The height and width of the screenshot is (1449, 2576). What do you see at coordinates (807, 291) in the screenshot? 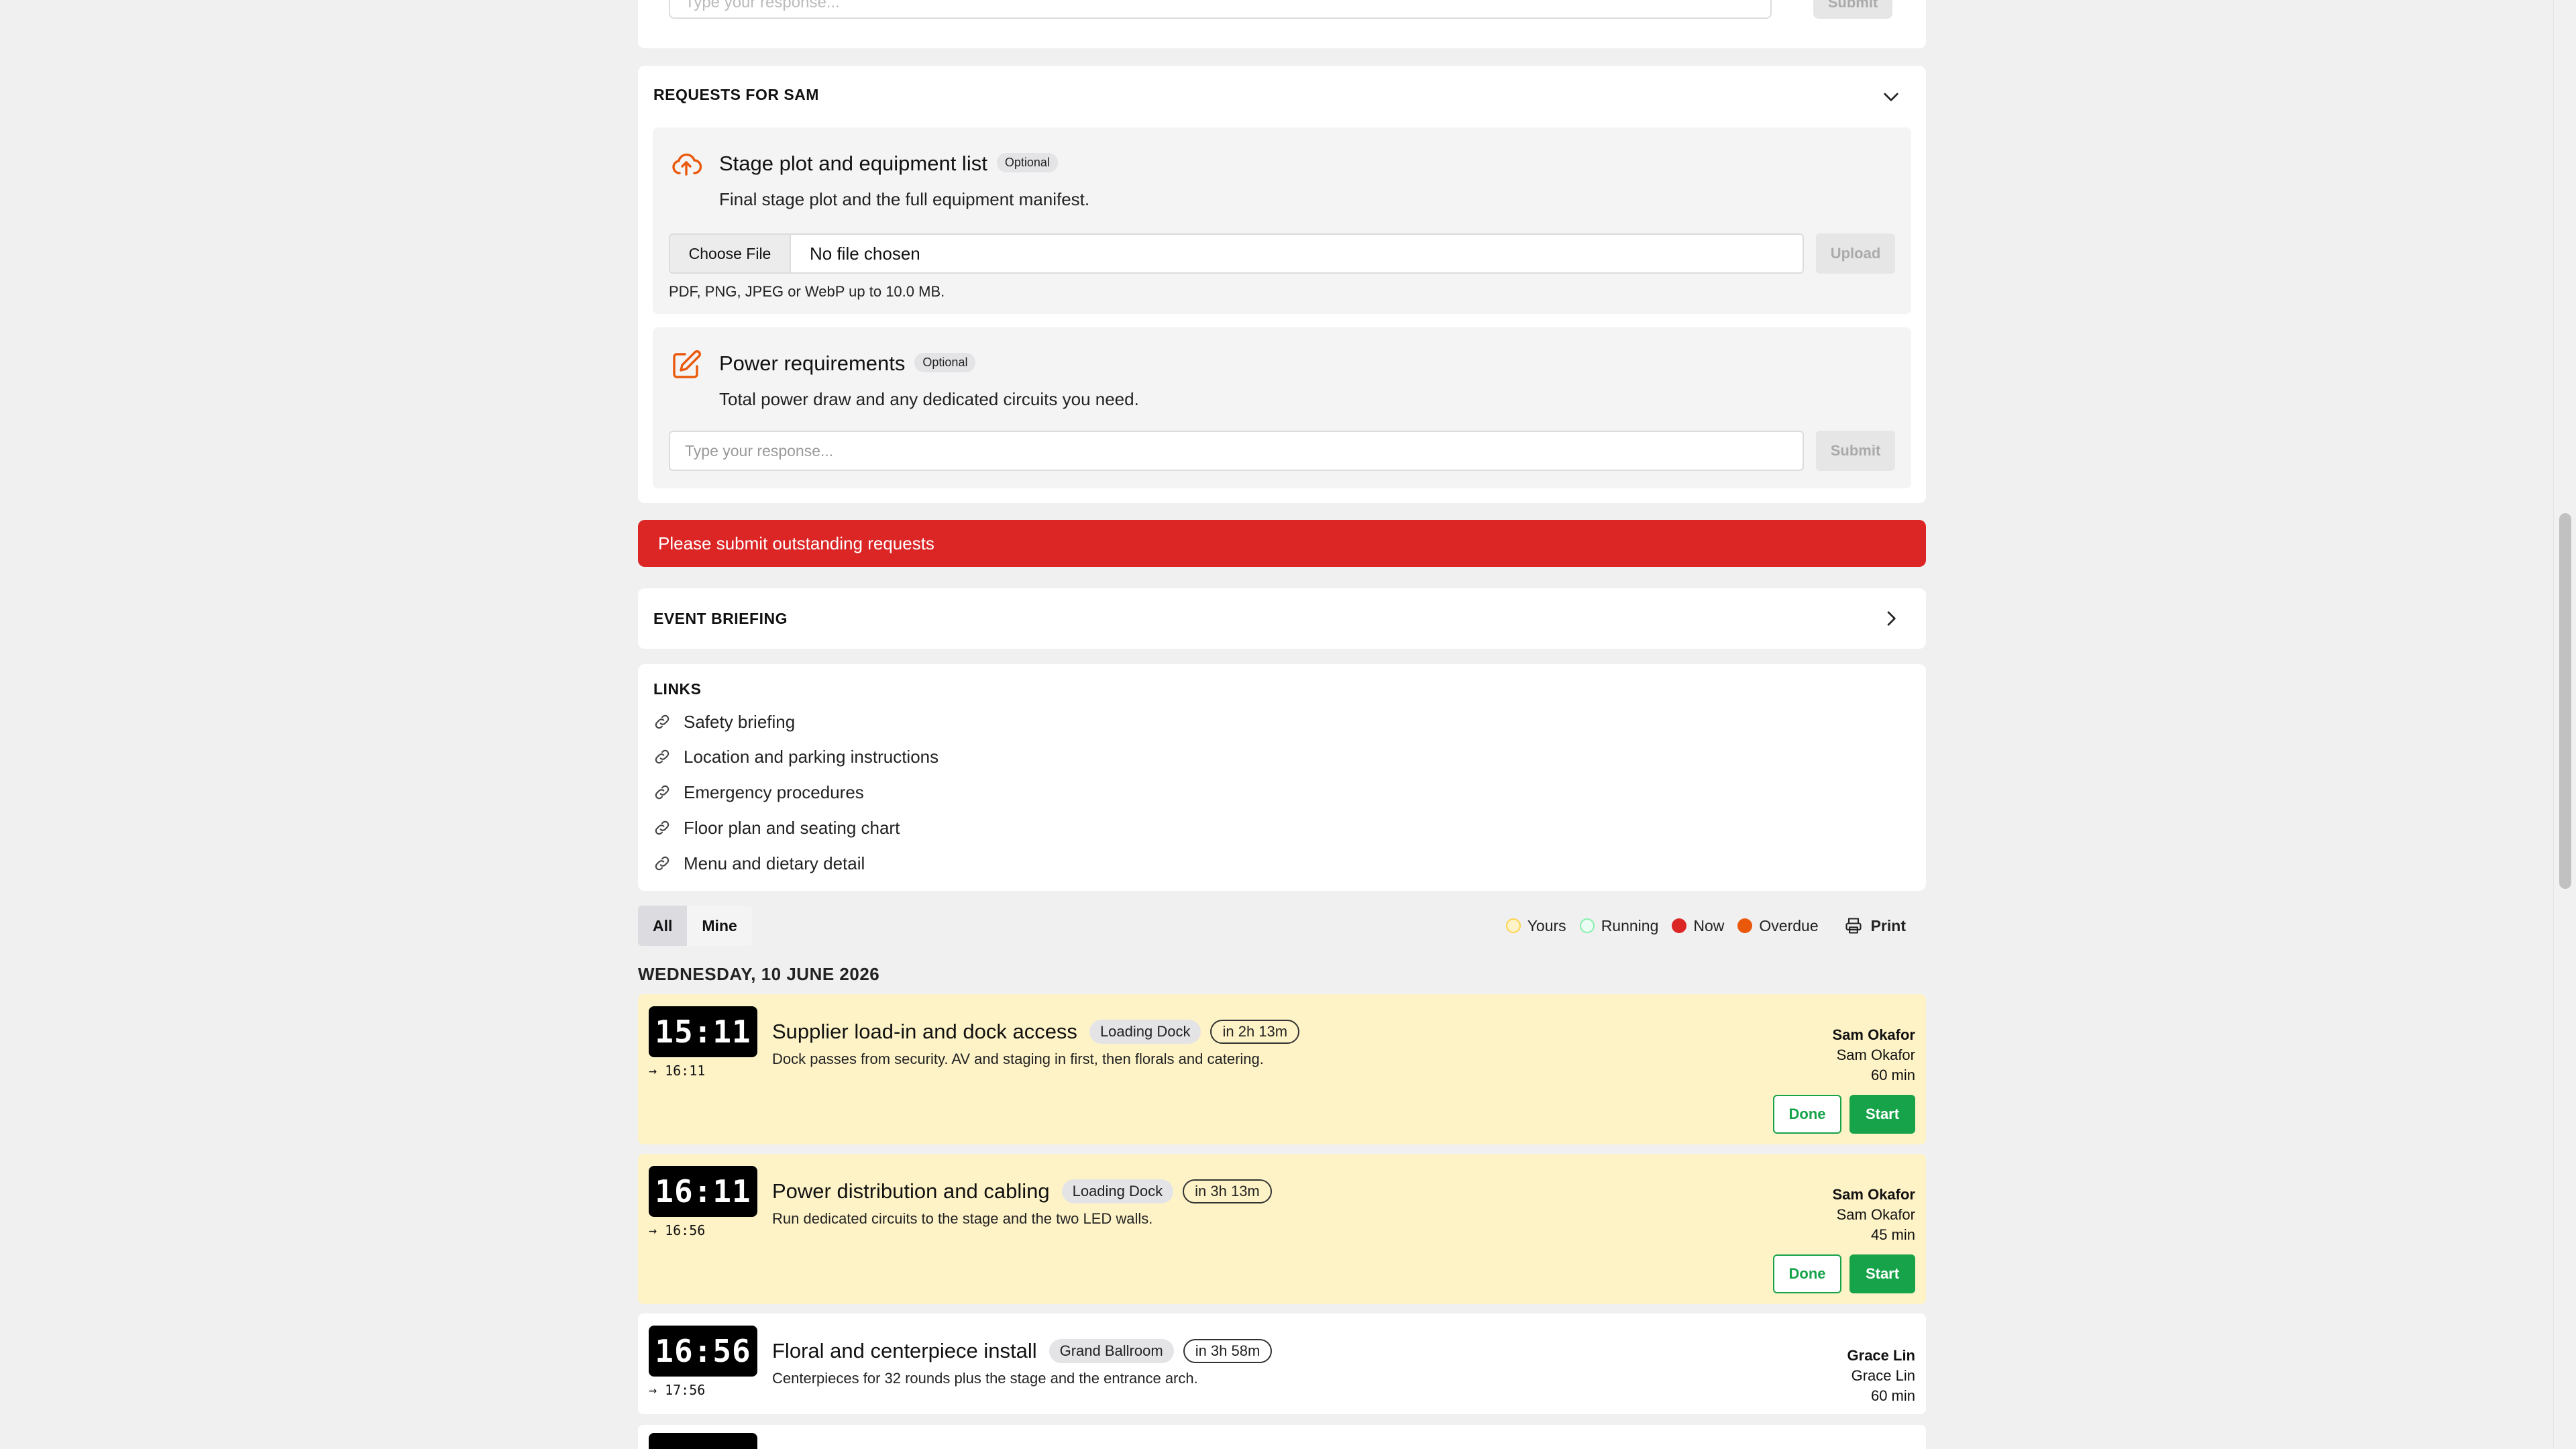
I see `file-hint: PDF, PNG, JPEG or WebP up to 10.0 MB.` at bounding box center [807, 291].